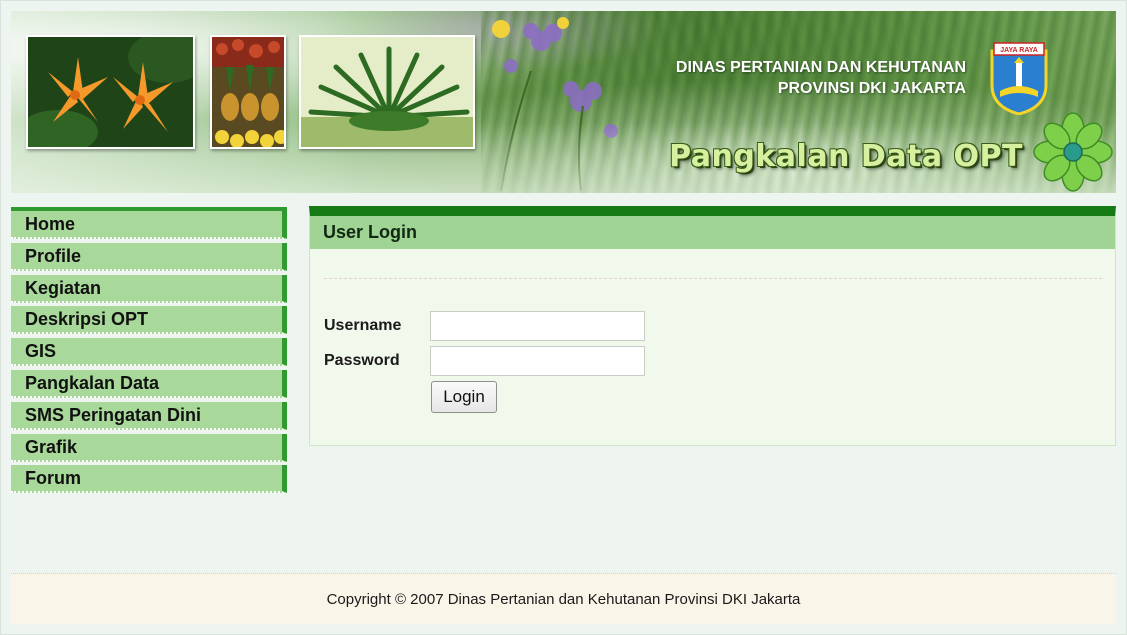  Describe the element at coordinates (149, 320) in the screenshot. I see `sidebar-item-deskripsi-opt: Deskripsi OPT` at that location.